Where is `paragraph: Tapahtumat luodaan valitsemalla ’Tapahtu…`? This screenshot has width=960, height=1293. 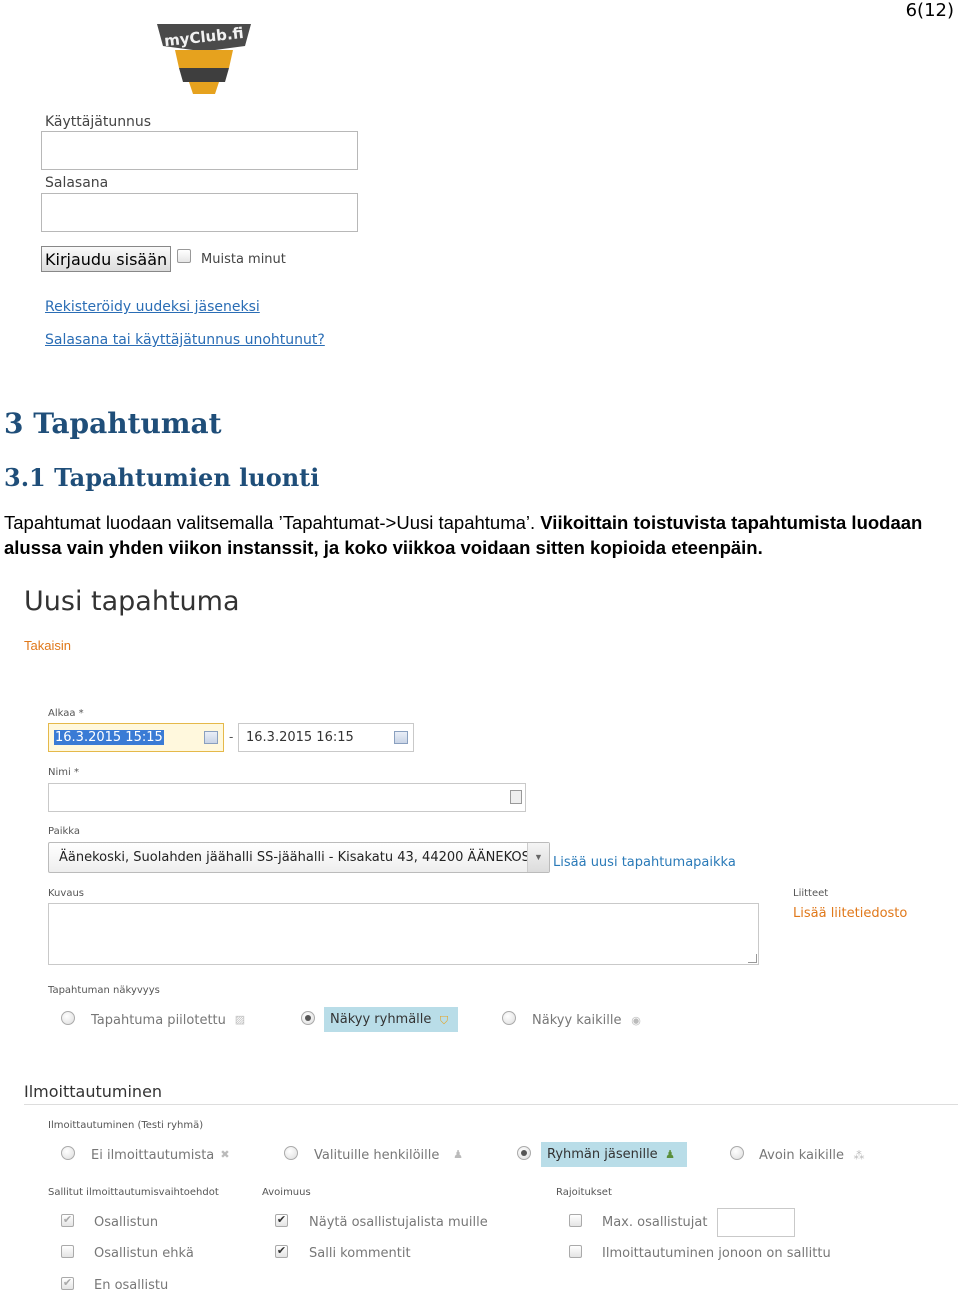
paragraph: Tapahtumat luodaan valitsemalla ’Tapahtu… is located at coordinates (481, 535).